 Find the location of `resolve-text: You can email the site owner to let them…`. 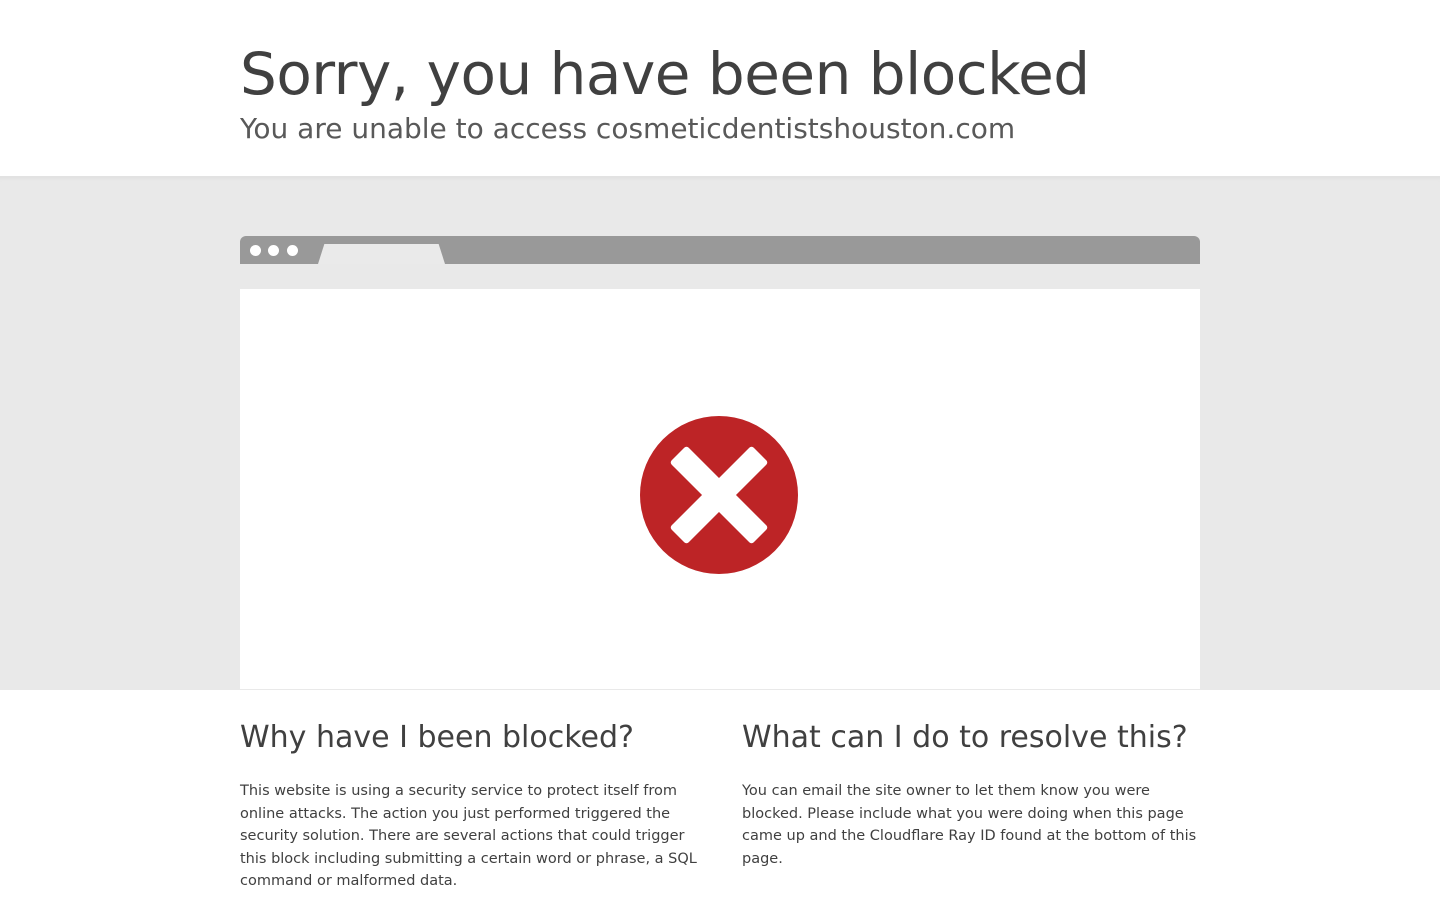

resolve-text: You can email the site owner to let them… is located at coordinates (969, 825).